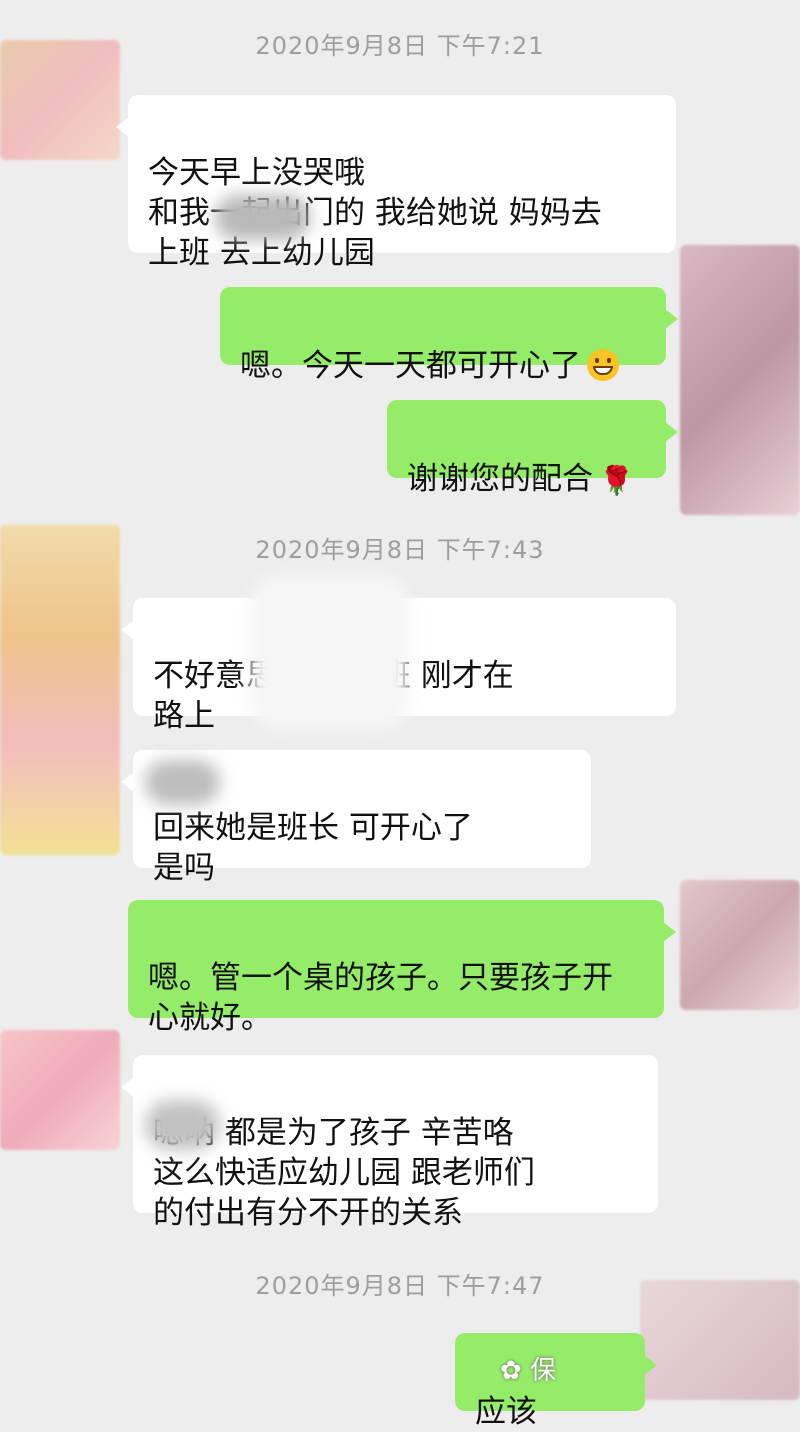 This screenshot has width=800, height=1432. What do you see at coordinates (410, 366) in the screenshot?
I see `message-text: 嗯。今天一天都可开心了` at bounding box center [410, 366].